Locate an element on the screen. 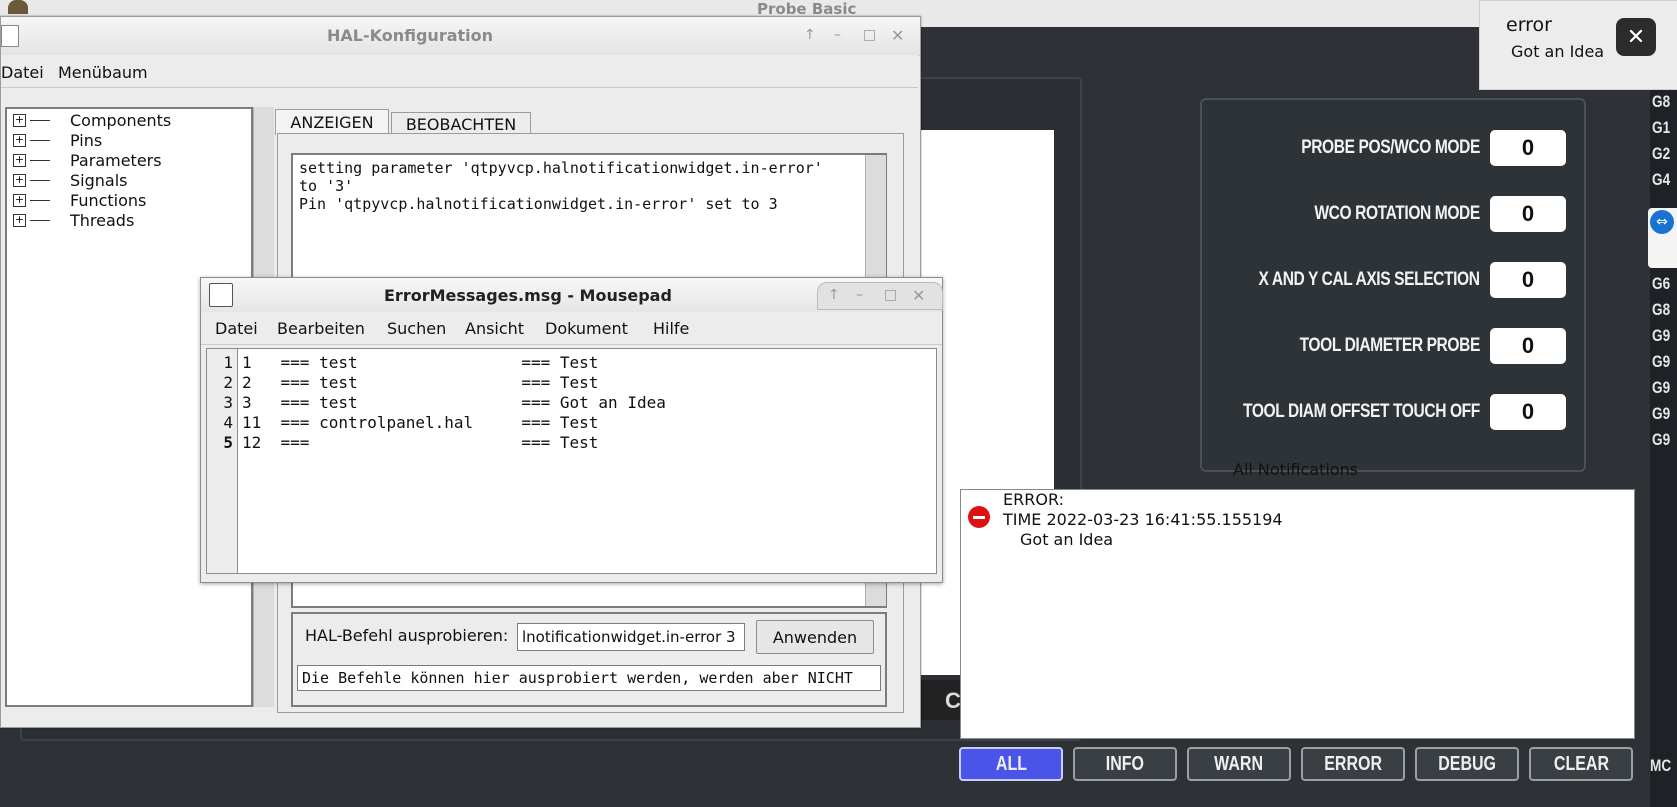  tree-node-pins: + Pins is located at coordinates (57, 140).